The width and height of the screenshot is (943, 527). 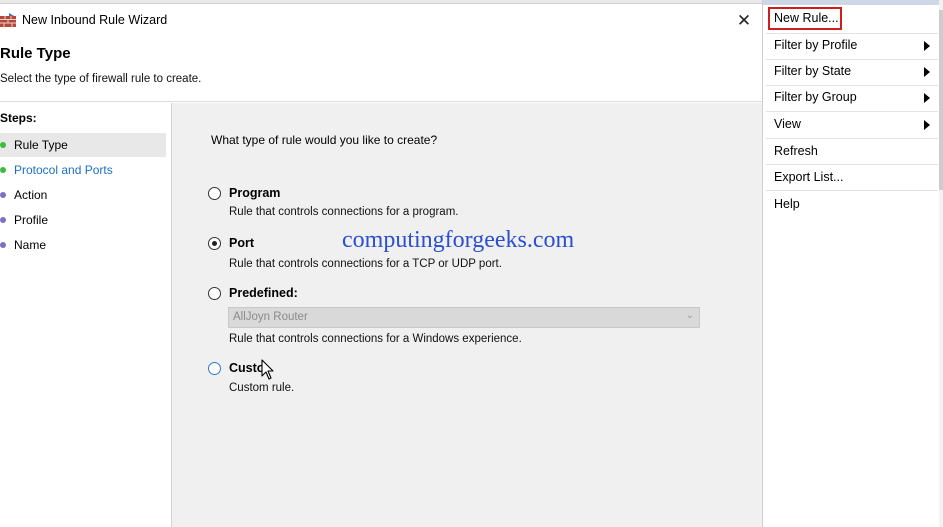 What do you see at coordinates (83, 145) in the screenshot?
I see `step-rule-type: Rule Type` at bounding box center [83, 145].